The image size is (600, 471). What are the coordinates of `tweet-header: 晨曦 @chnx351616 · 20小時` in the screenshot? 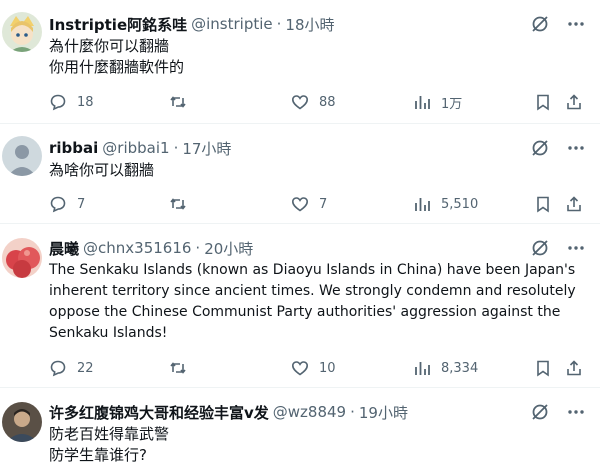 It's located at (151, 248).